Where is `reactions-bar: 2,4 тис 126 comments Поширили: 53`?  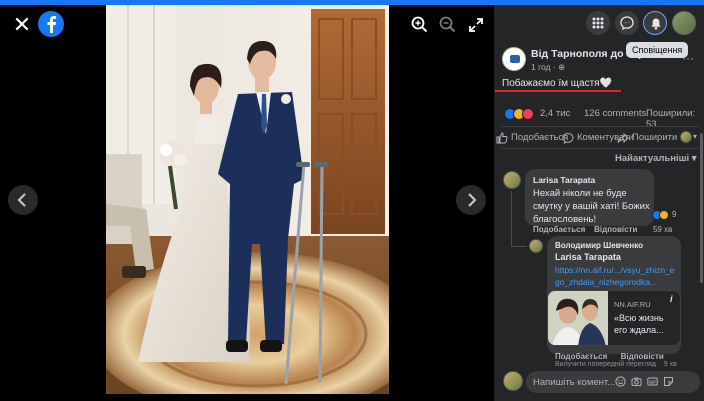
reactions-bar: 2,4 тис 126 comments Поширили: 53 is located at coordinates (602, 118).